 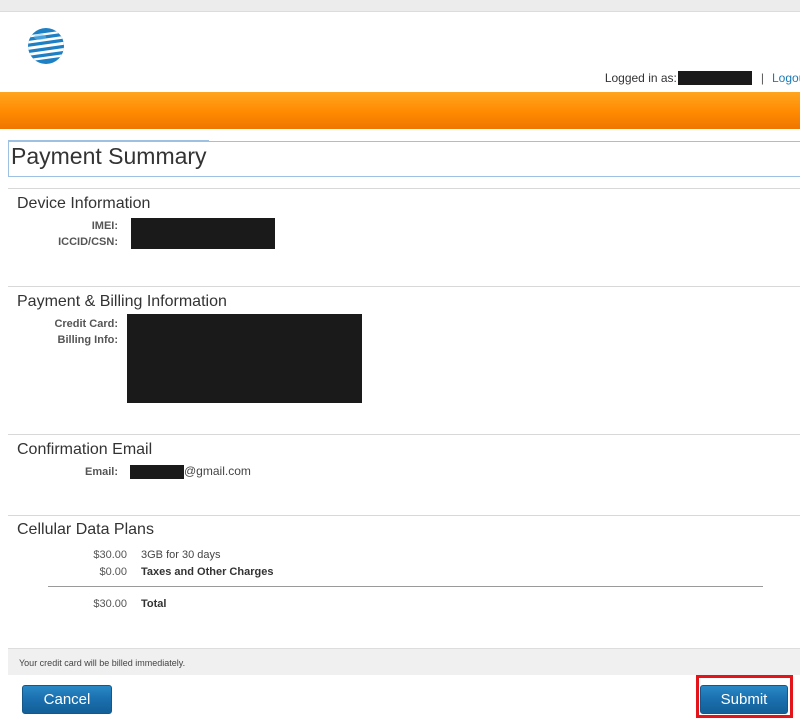 What do you see at coordinates (404, 237) in the screenshot?
I see `device-information-section: Device Information IMEI: ICCID/CSN:` at bounding box center [404, 237].